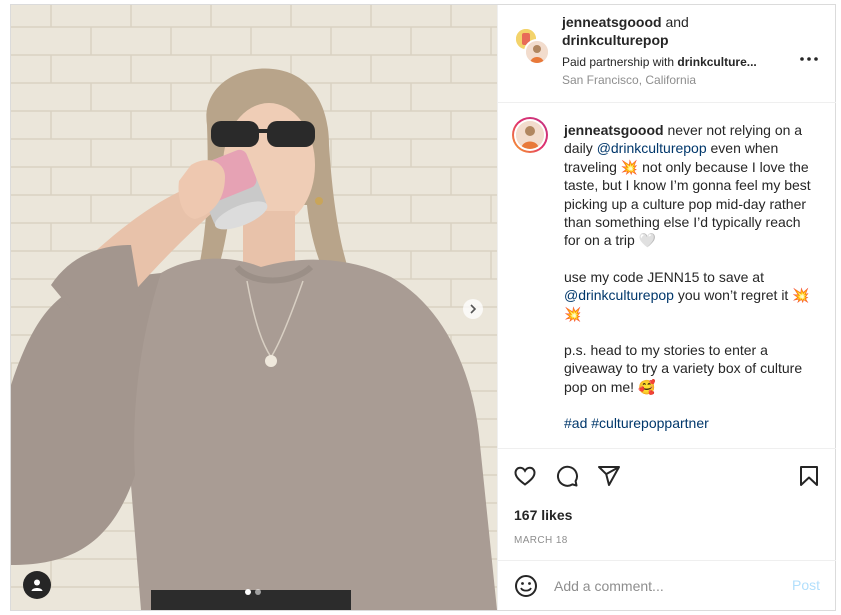  I want to click on caption-avatar-image, so click(530, 135).